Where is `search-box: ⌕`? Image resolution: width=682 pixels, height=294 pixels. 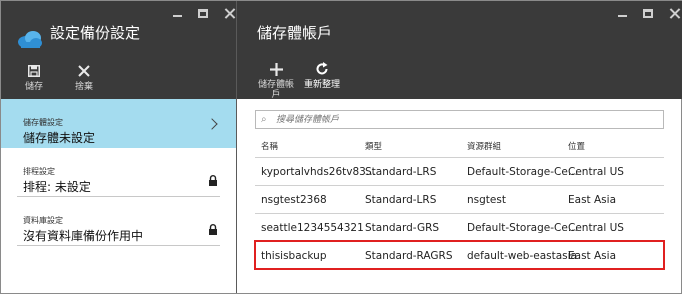 search-box: ⌕ is located at coordinates (459, 119).